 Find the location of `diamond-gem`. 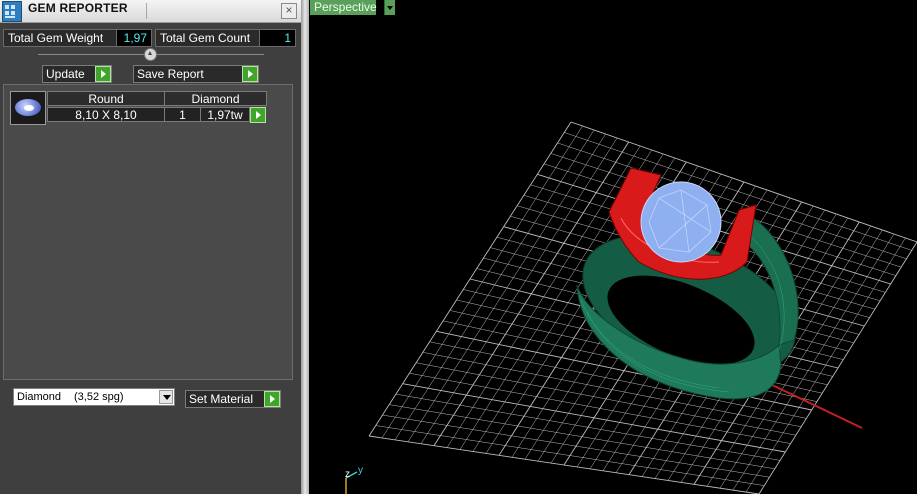

diamond-gem is located at coordinates (681, 222).